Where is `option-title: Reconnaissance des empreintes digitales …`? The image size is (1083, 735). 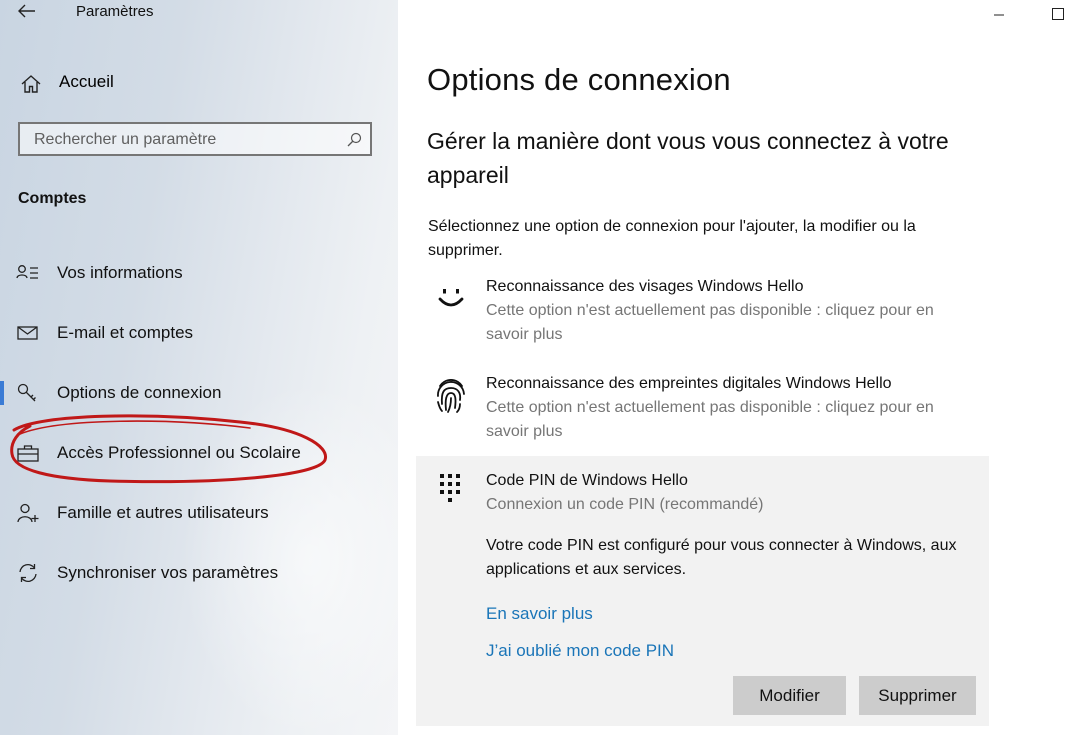 option-title: Reconnaissance des empreintes digitales … is located at coordinates (689, 383).